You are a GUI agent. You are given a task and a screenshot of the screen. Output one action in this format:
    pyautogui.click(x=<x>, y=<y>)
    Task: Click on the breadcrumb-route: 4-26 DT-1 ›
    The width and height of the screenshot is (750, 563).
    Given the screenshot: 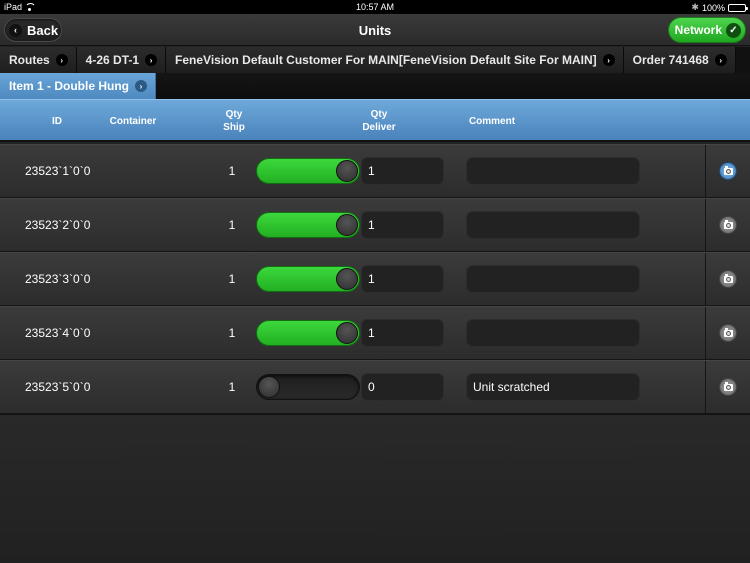 What is the action you would take?
    pyautogui.click(x=121, y=60)
    